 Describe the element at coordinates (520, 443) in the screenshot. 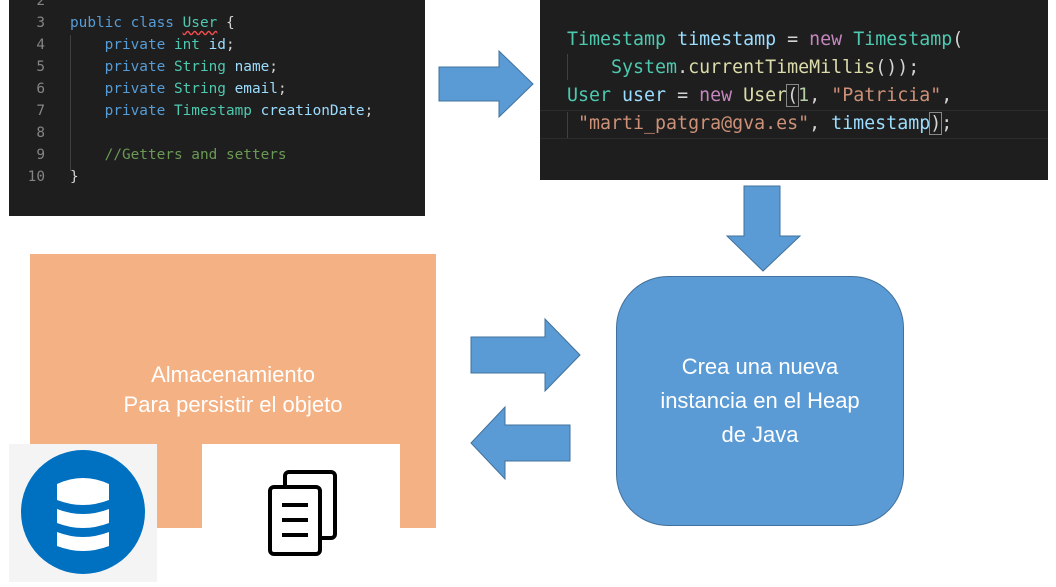

I see `arrow-left-middle` at that location.